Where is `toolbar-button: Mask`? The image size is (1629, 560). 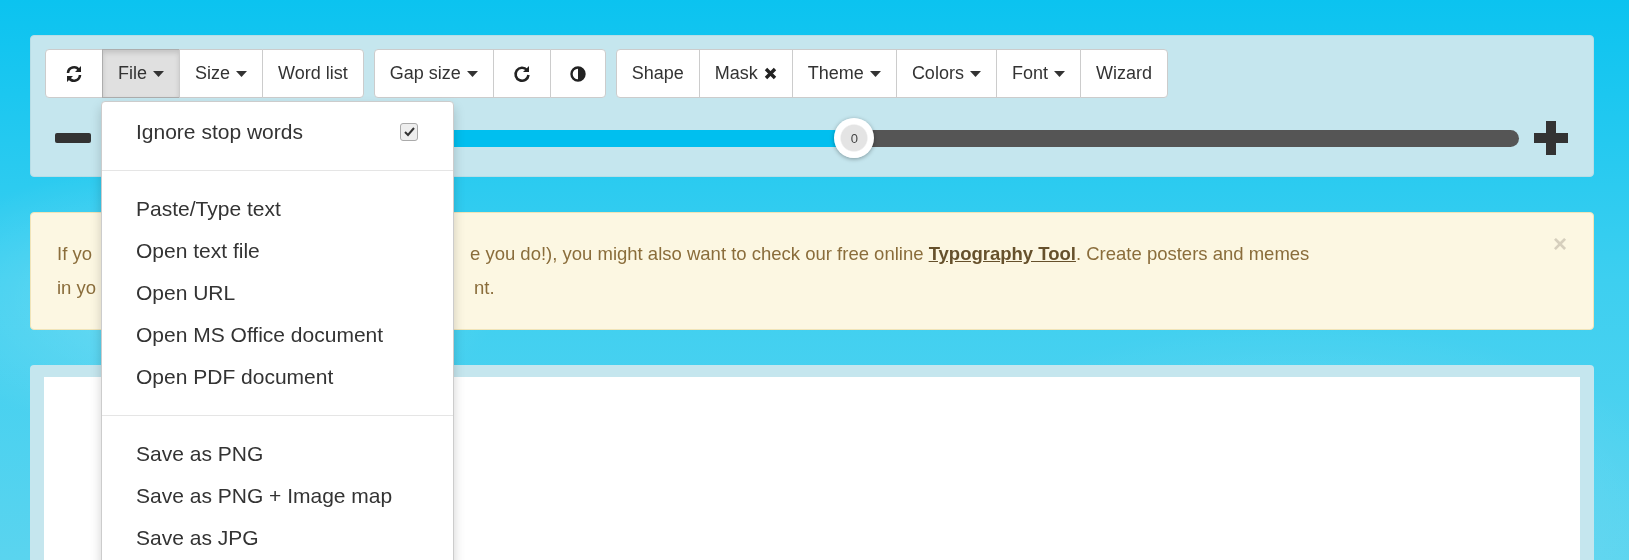 toolbar-button: Mask is located at coordinates (745, 73).